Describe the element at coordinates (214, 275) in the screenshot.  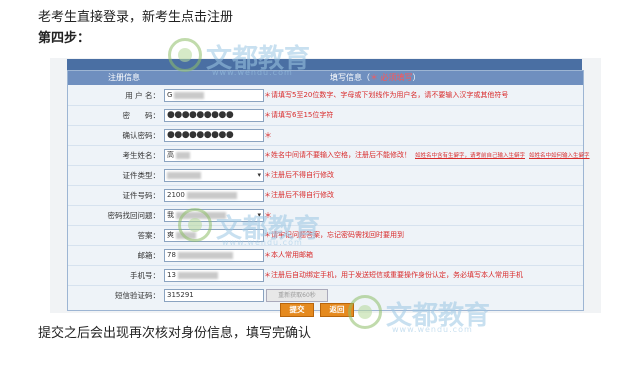
I see `phone-input: 13` at that location.